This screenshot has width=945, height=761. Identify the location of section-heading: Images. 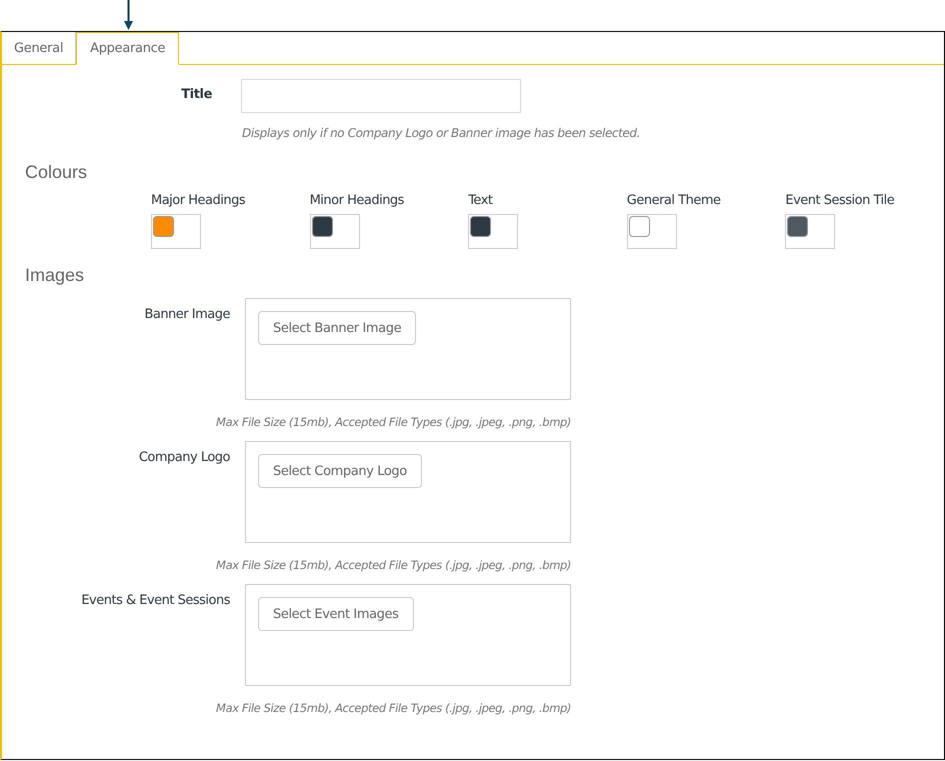
(55, 275).